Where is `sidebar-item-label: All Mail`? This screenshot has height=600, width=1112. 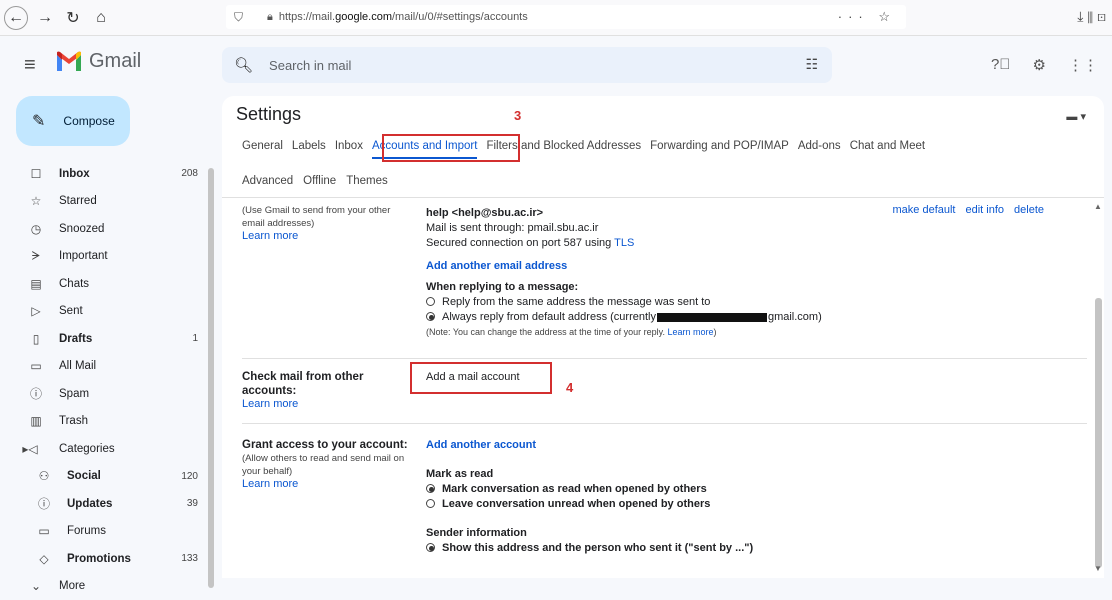 sidebar-item-label: All Mail is located at coordinates (77, 366).